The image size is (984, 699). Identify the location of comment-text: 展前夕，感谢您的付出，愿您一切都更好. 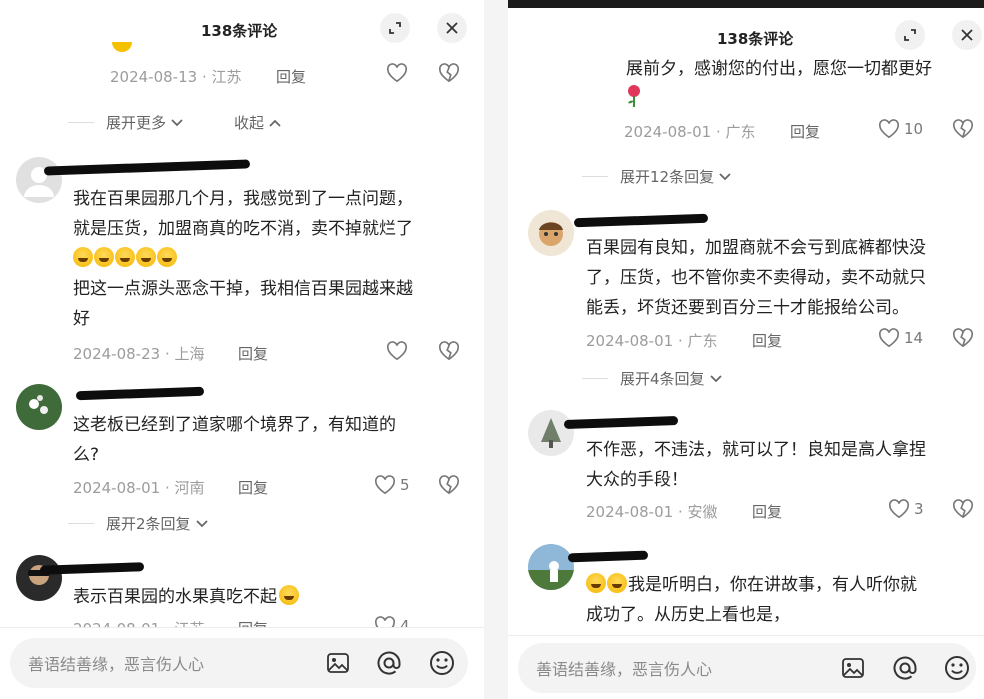
(779, 86).